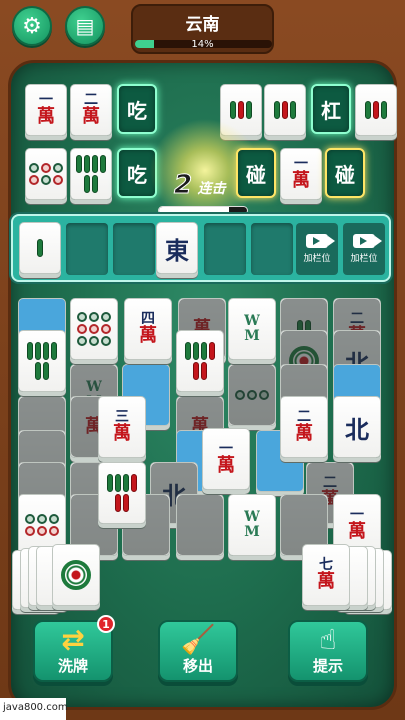 The height and width of the screenshot is (720, 405). I want to click on board-tile-dots, so click(94, 329).